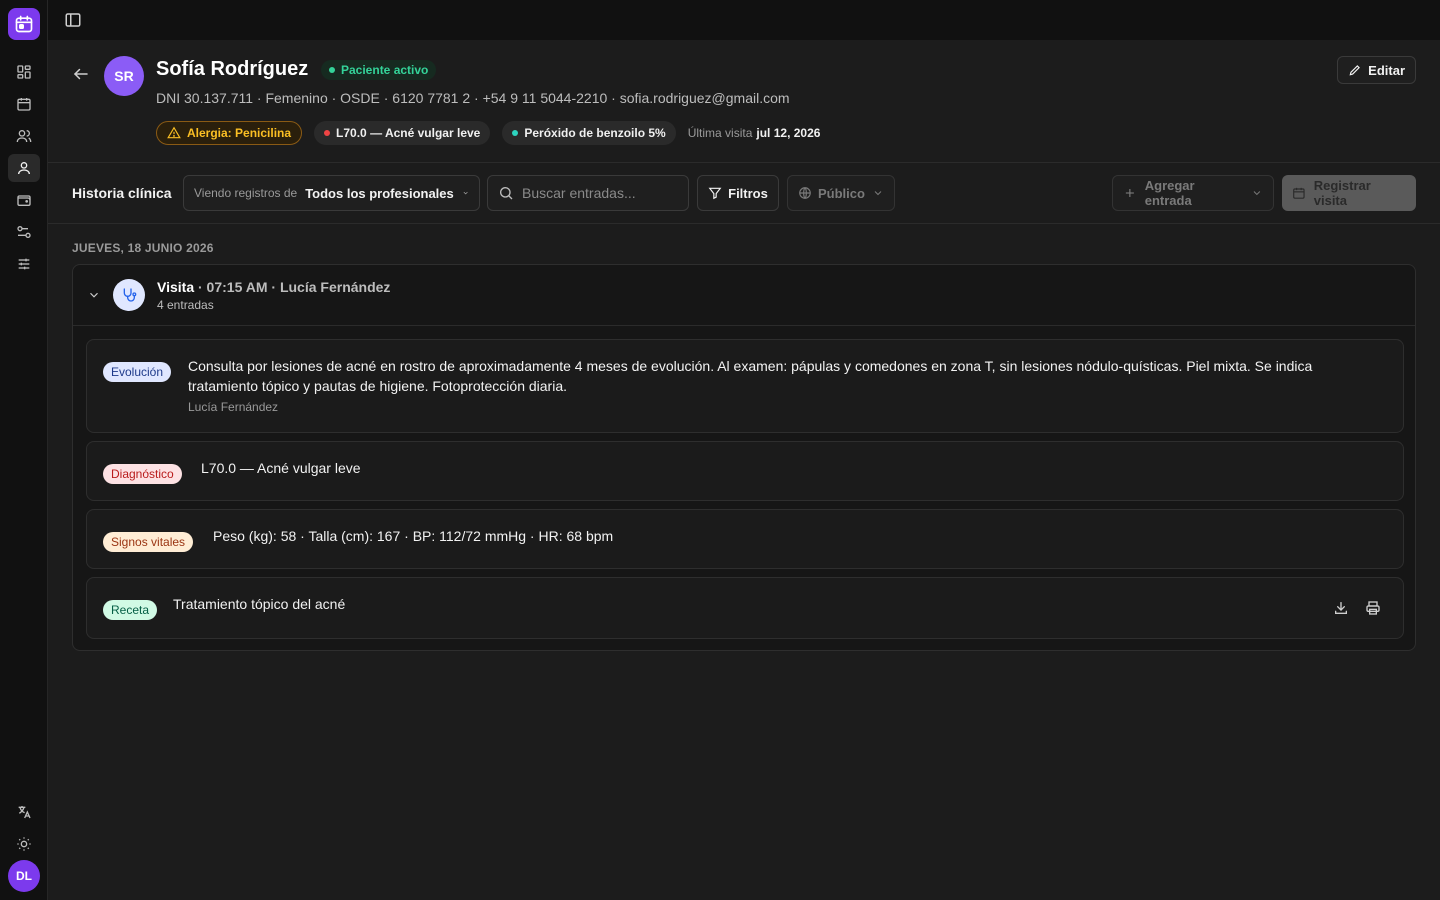  What do you see at coordinates (408, 133) in the screenshot?
I see `diagnosis-label: L70.0 — Acné vulgar leve` at bounding box center [408, 133].